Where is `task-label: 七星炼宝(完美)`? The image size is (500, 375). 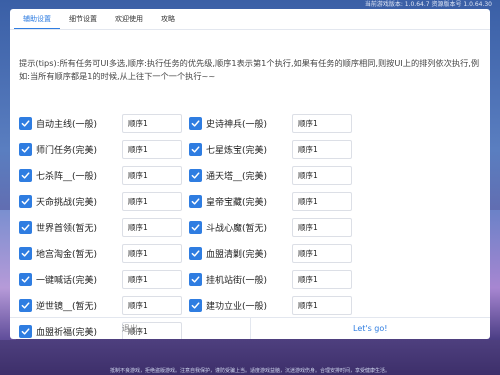 task-label: 七星炼宝(完美) is located at coordinates (237, 150).